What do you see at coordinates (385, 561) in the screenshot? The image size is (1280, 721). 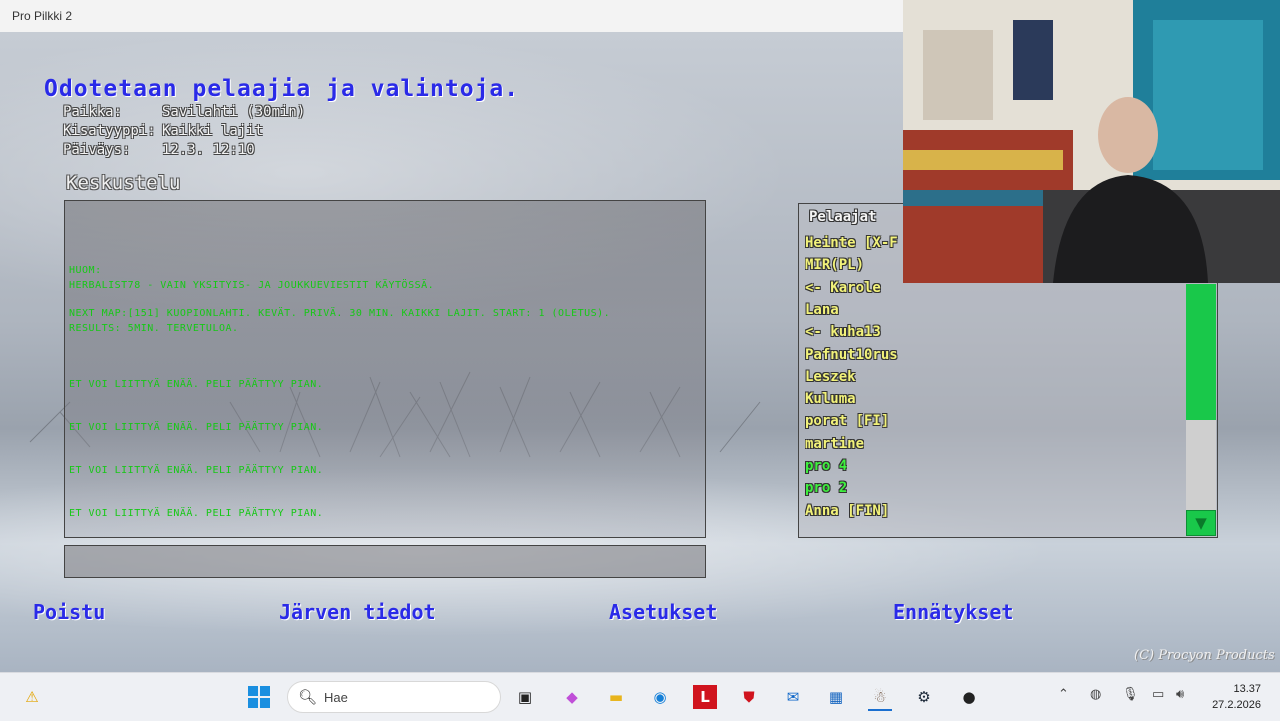 I see `chat-input` at bounding box center [385, 561].